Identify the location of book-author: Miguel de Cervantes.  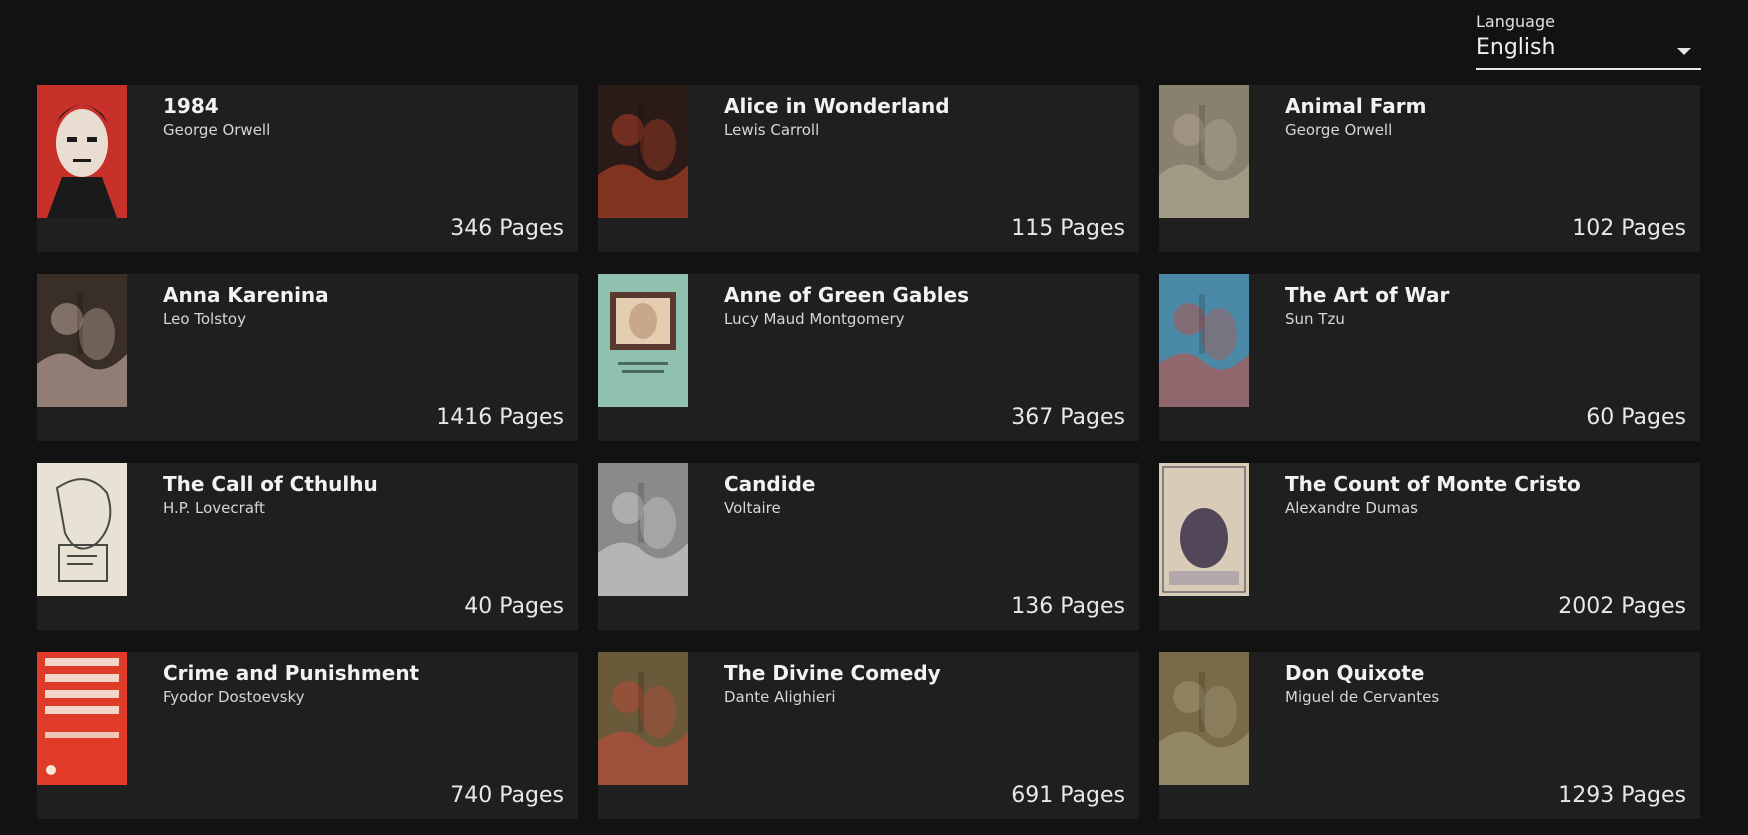
(1362, 697).